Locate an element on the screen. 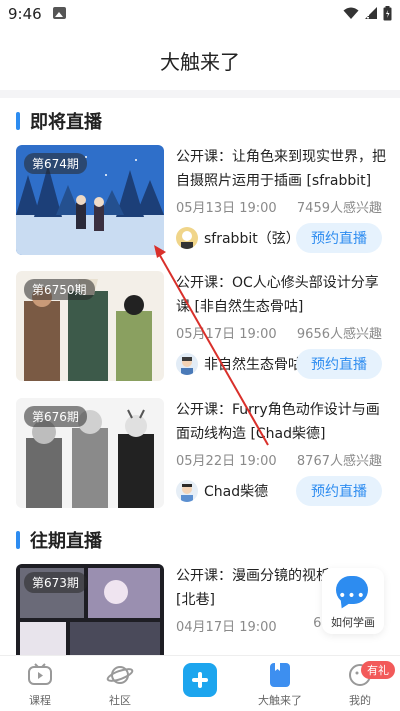 This screenshot has height=711, width=400. upcoming-section-header: 即将直播 is located at coordinates (59, 121).